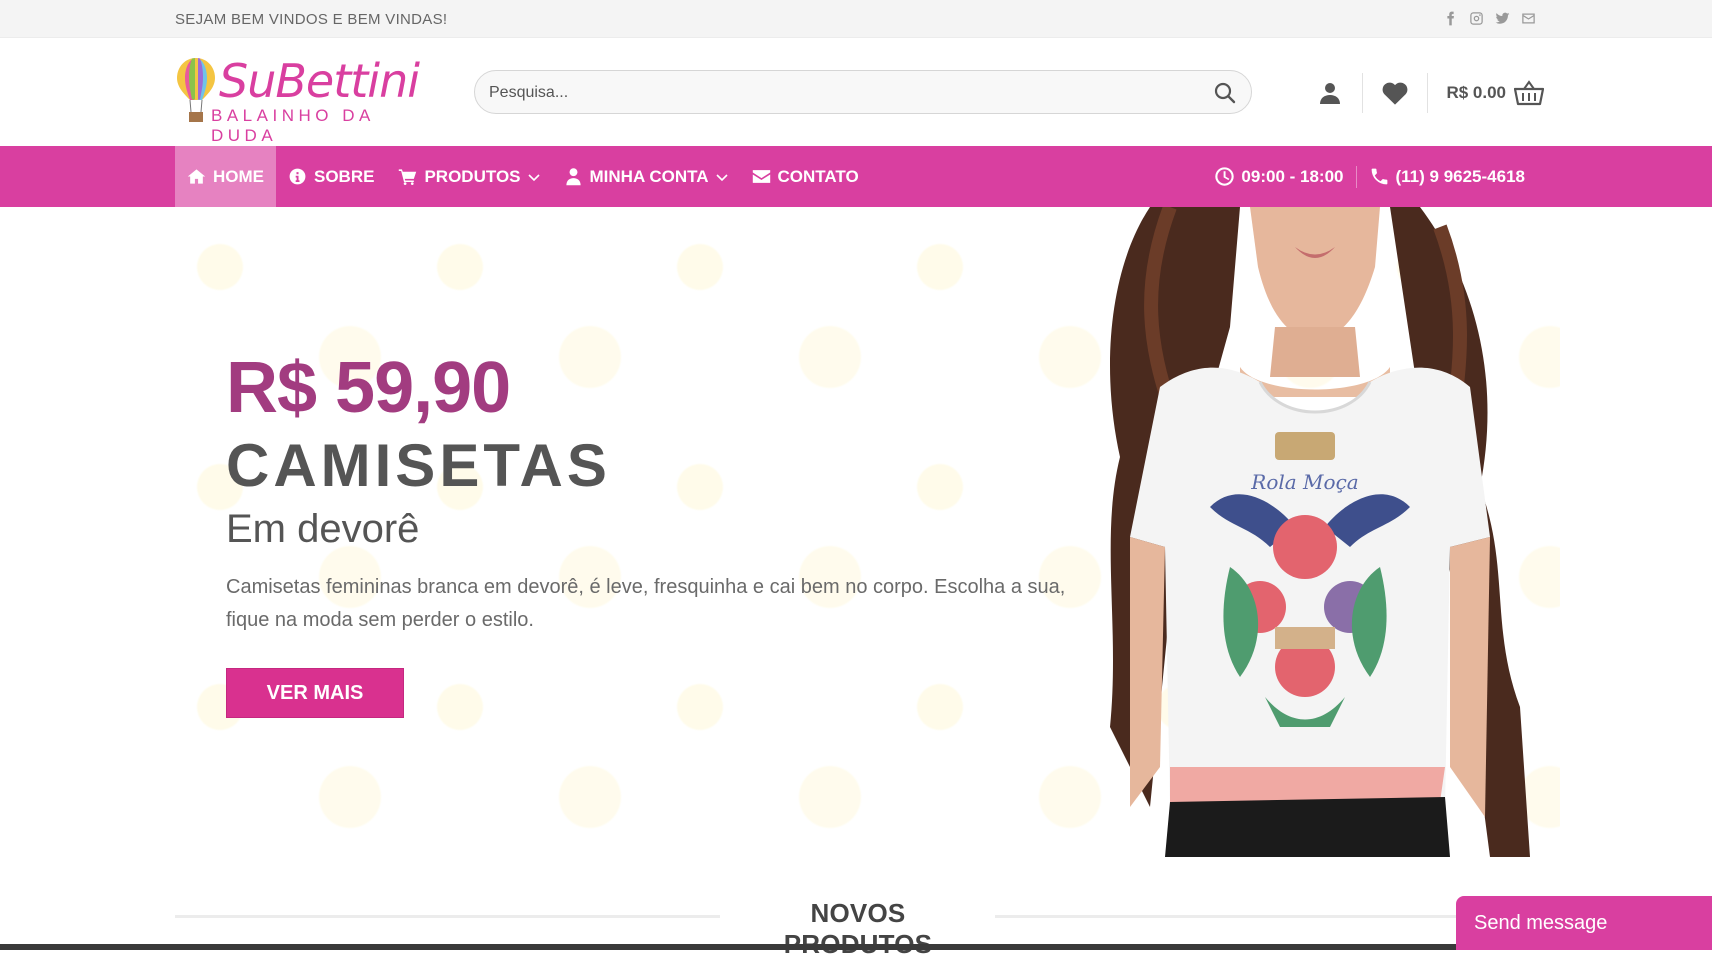  I want to click on nav-item-minha-conta: MINHA CONTA, so click(646, 176).